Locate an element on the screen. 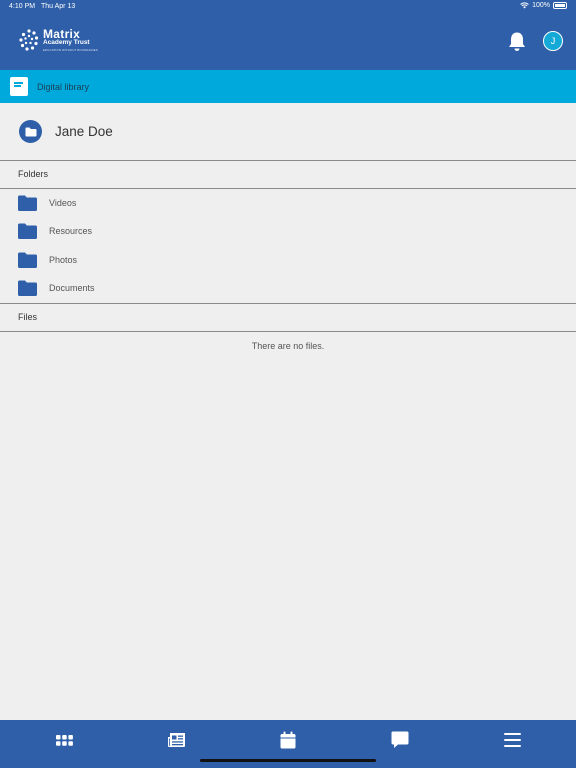 The image size is (576, 768). logo-tagline: EDUCATION WITHOUT BOUNDARIES is located at coordinates (70, 49).